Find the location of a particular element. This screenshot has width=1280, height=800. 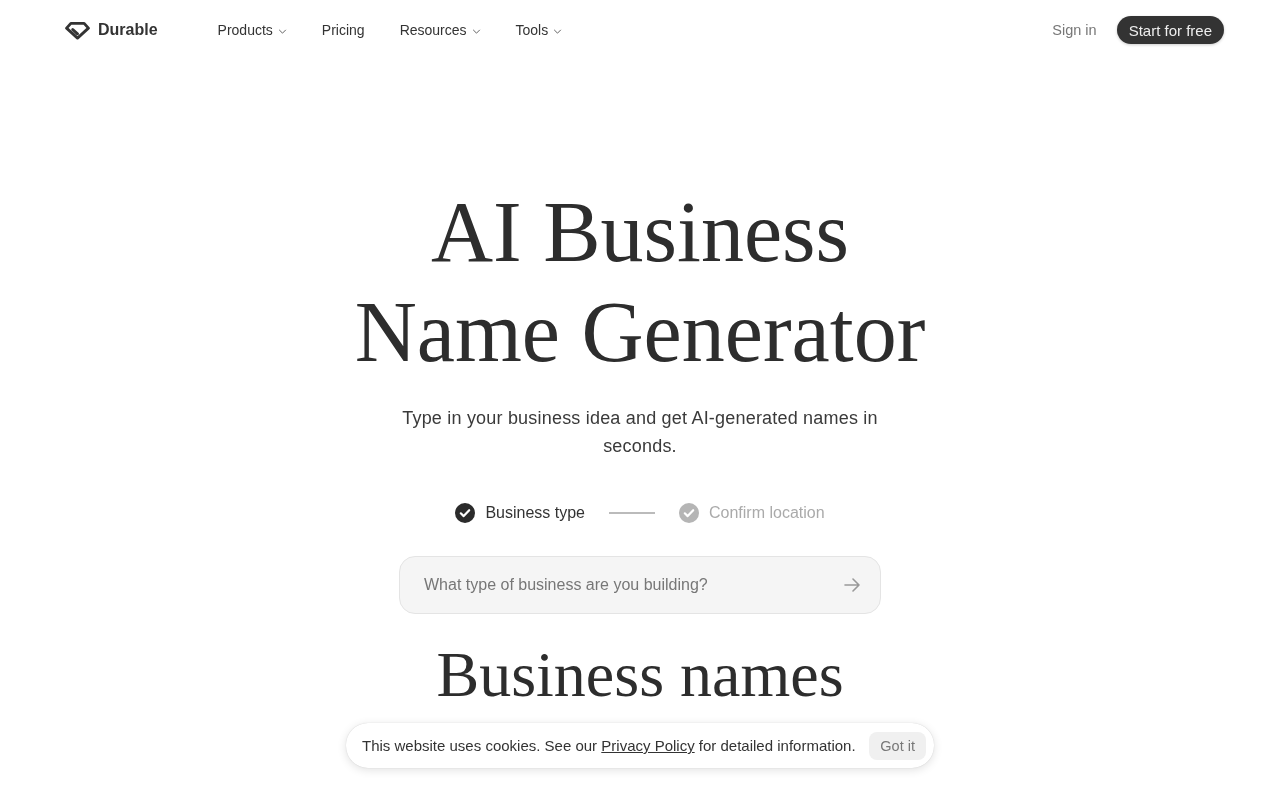

business-type-field: What type of business are you building? is located at coordinates (640, 585).